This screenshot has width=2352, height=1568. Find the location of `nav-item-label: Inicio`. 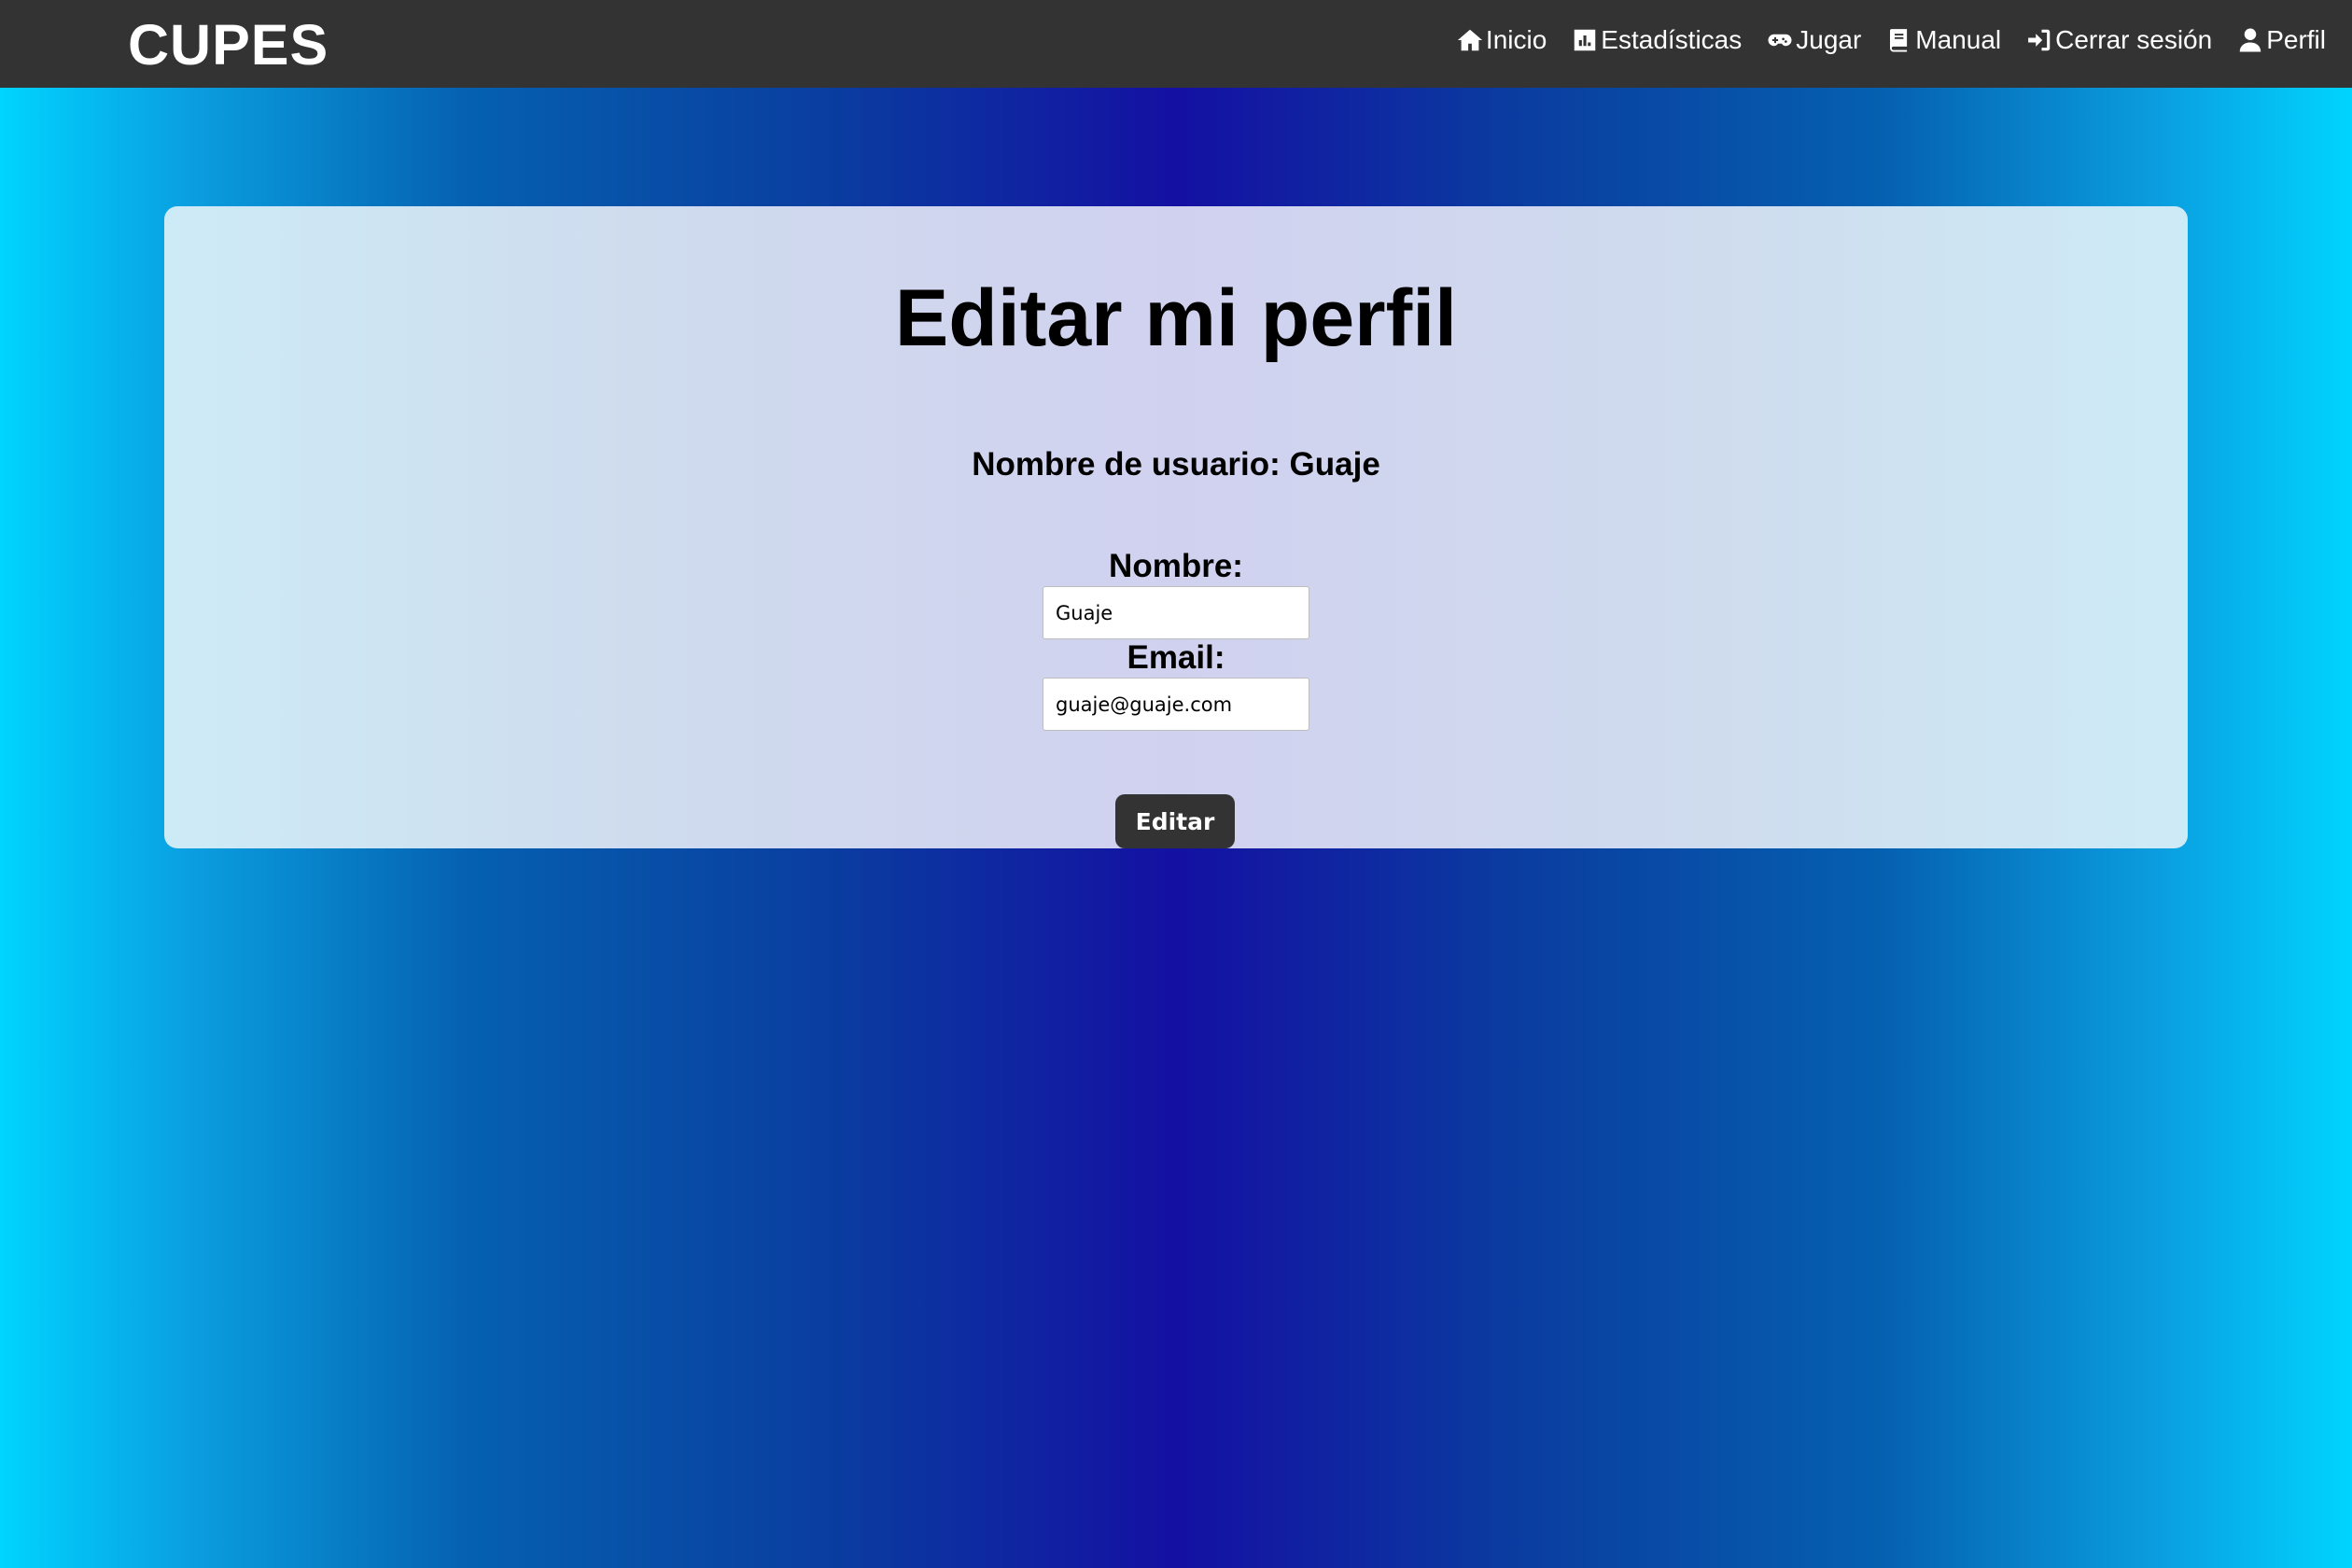

nav-item-label: Inicio is located at coordinates (1516, 39).